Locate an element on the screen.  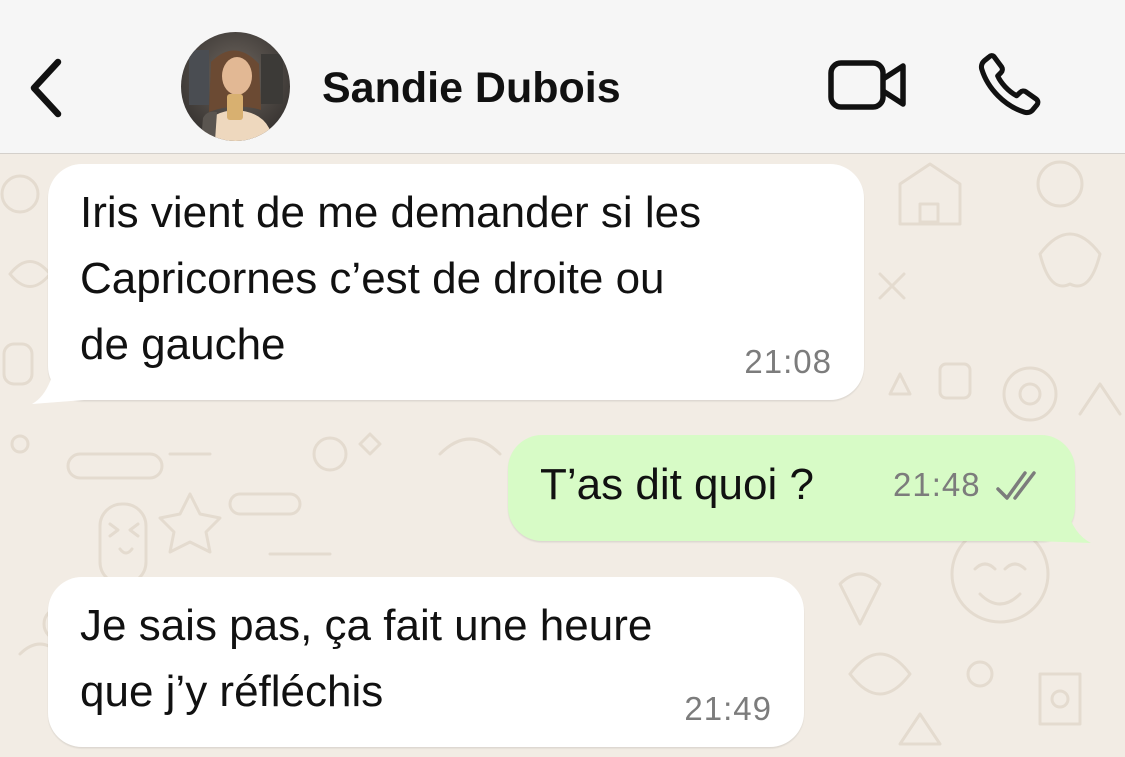
message-line: Je sais pas, ça fait une heure is located at coordinates (366, 625).